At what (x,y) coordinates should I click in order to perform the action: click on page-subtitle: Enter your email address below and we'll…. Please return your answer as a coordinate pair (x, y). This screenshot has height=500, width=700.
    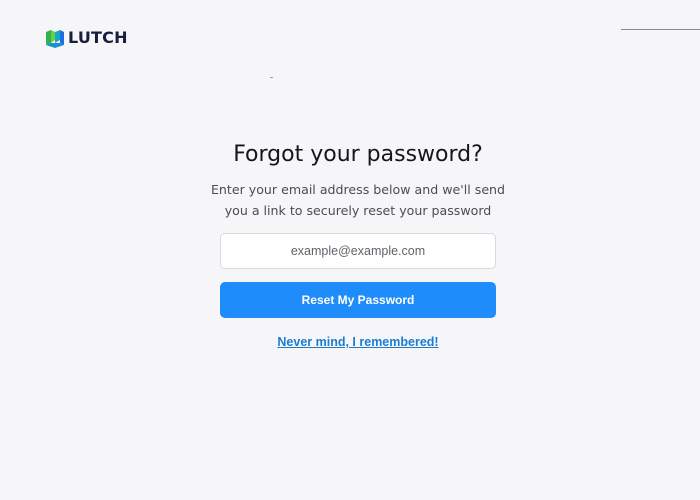
    Looking at the image, I should click on (350, 200).